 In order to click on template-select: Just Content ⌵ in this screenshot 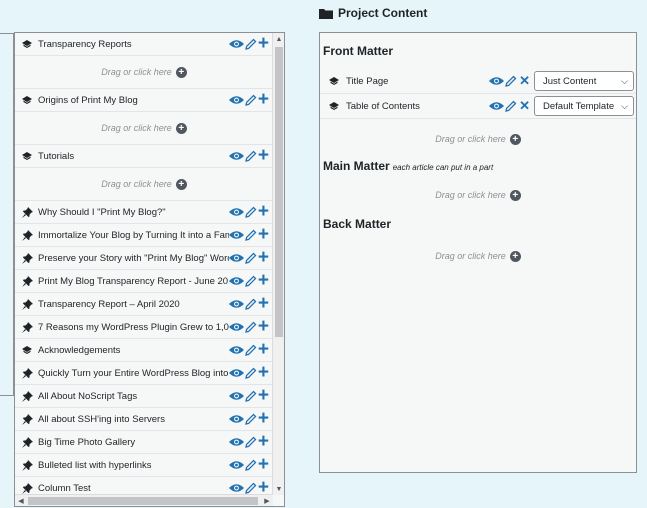, I will do `click(584, 81)`.